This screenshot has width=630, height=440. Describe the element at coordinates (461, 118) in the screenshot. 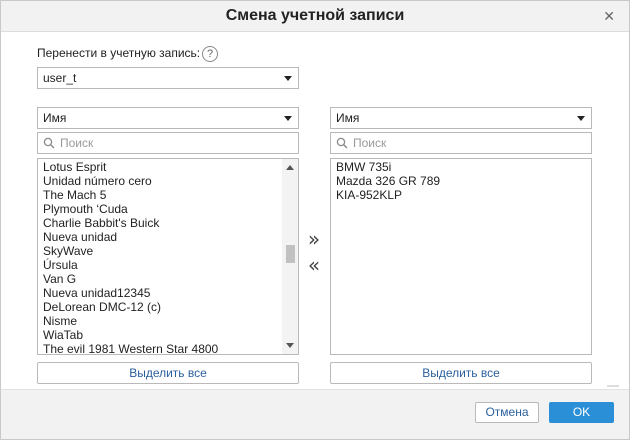

I see `right-sort-select: Имя` at that location.